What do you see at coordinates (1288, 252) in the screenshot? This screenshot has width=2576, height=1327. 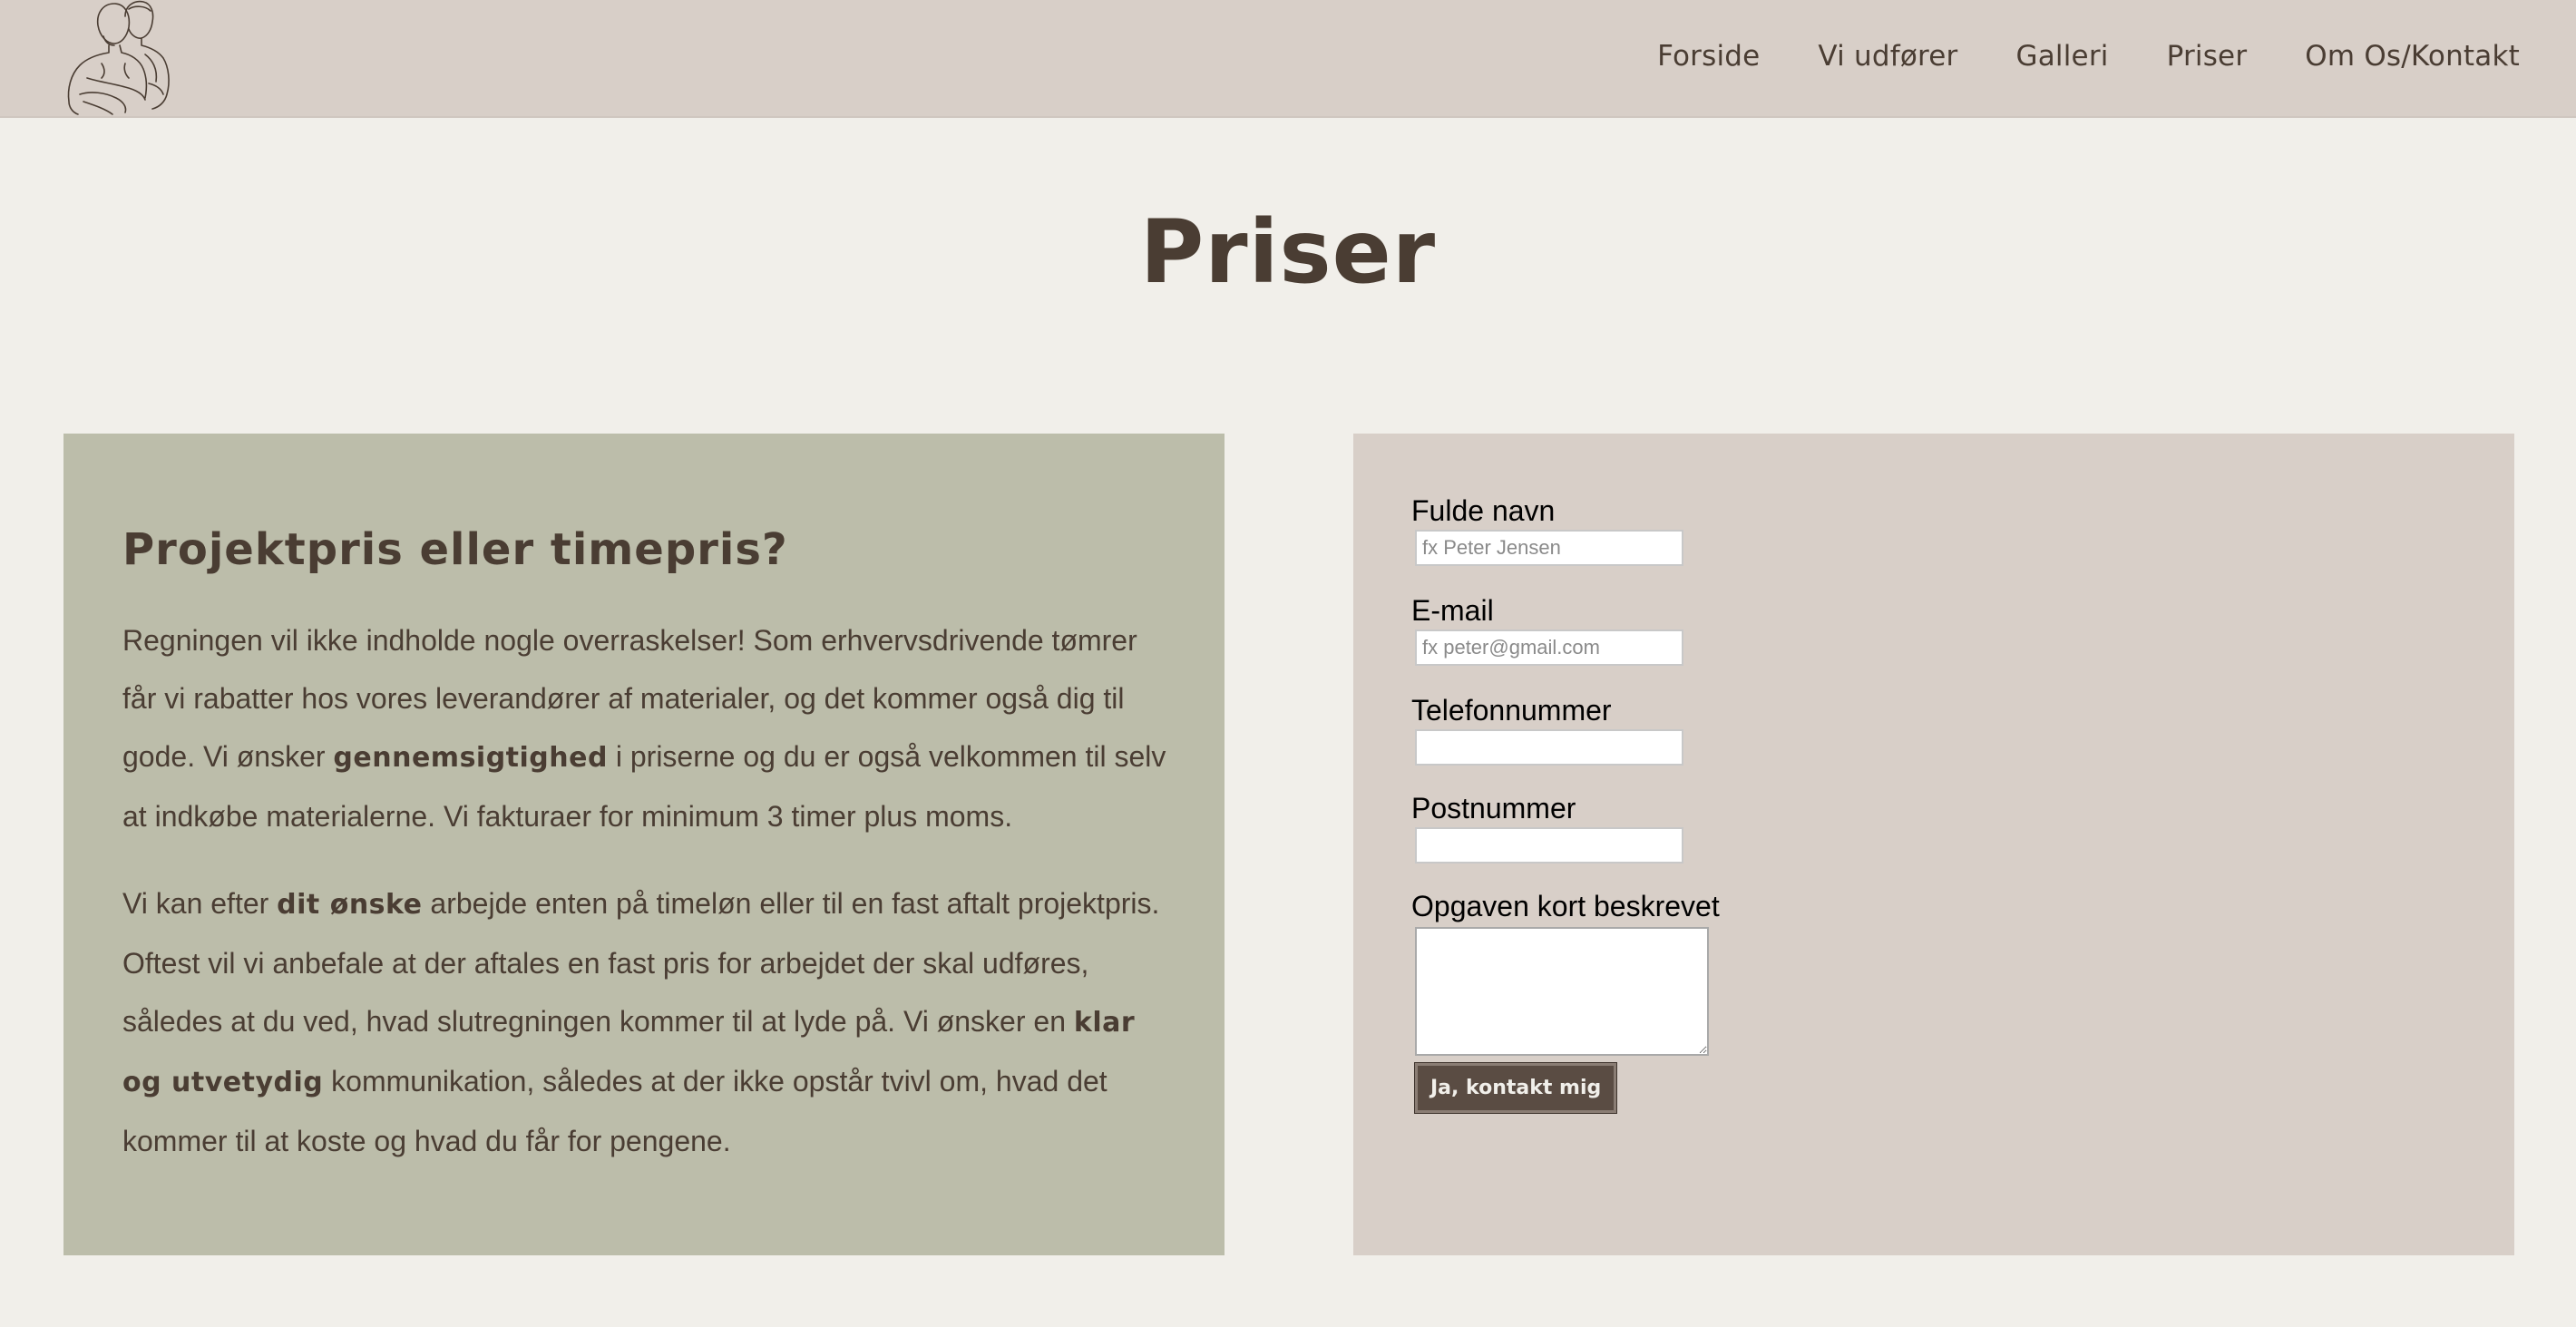 I see `page-title: Priser` at bounding box center [1288, 252].